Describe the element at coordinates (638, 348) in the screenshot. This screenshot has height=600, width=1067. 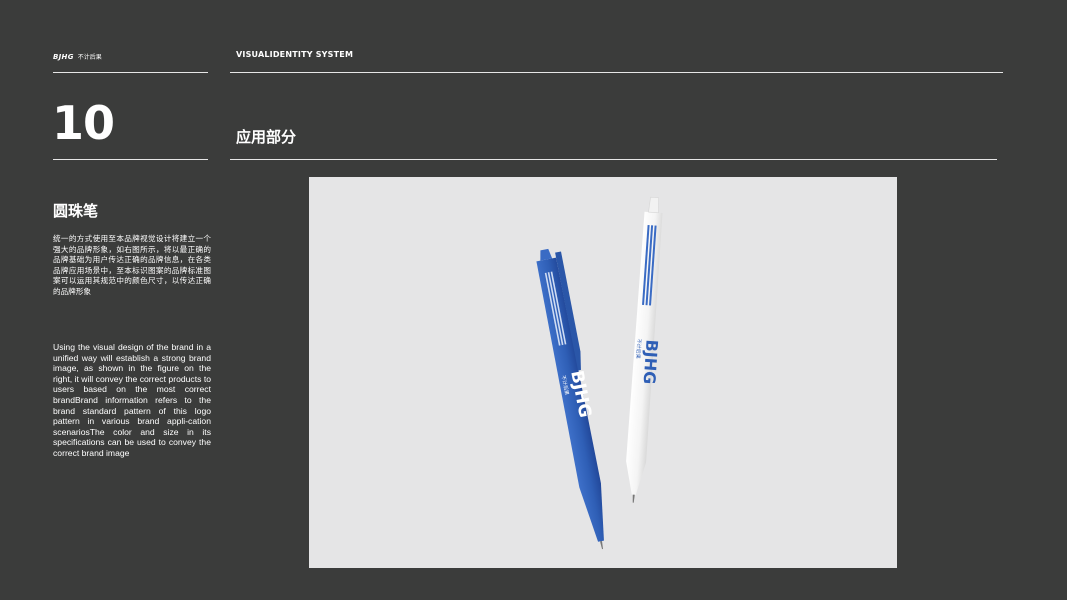
I see `white-pen-logo-sub: 不计后果` at that location.